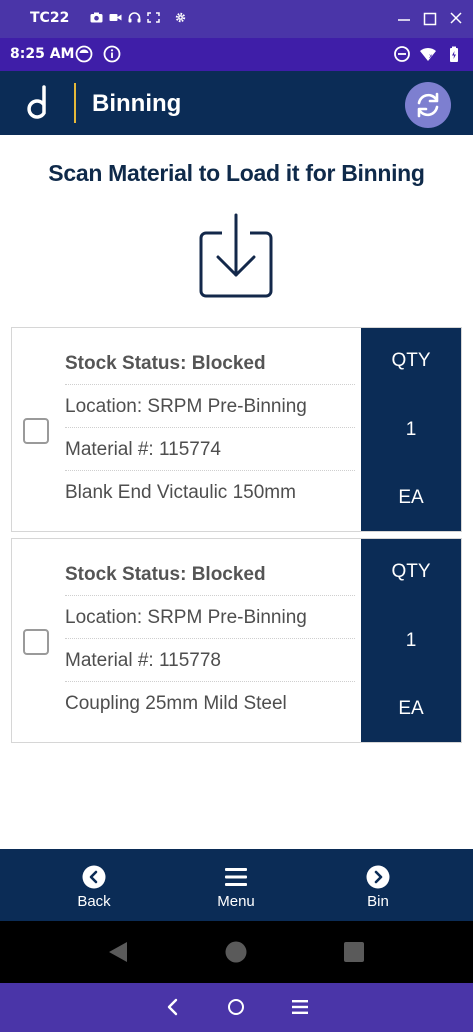 The image size is (473, 1032). I want to click on bottom-nav: Back Menu Bin, so click(236, 885).